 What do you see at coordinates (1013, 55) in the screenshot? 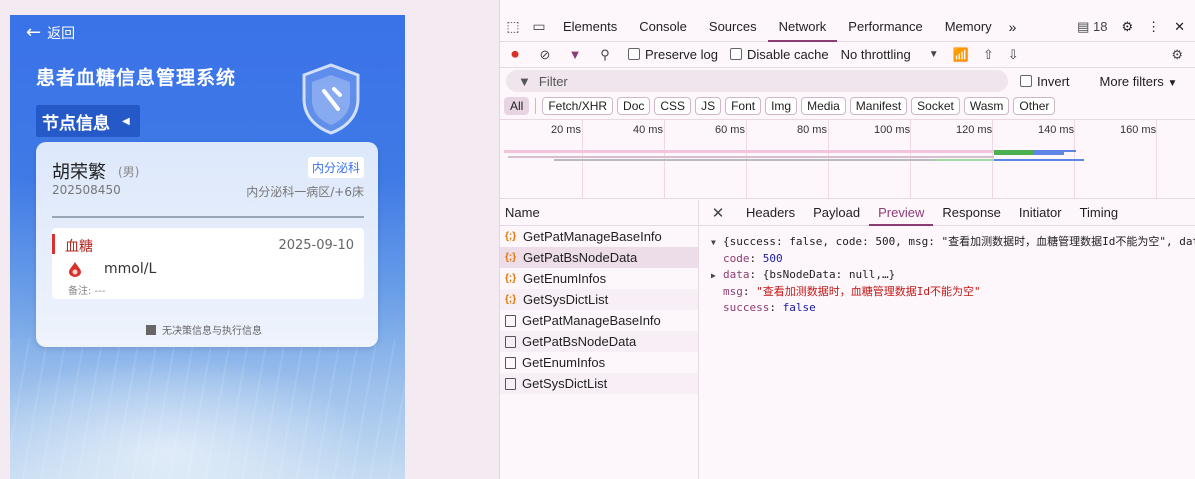
I see `export-har-icon: ⇩` at bounding box center [1013, 55].